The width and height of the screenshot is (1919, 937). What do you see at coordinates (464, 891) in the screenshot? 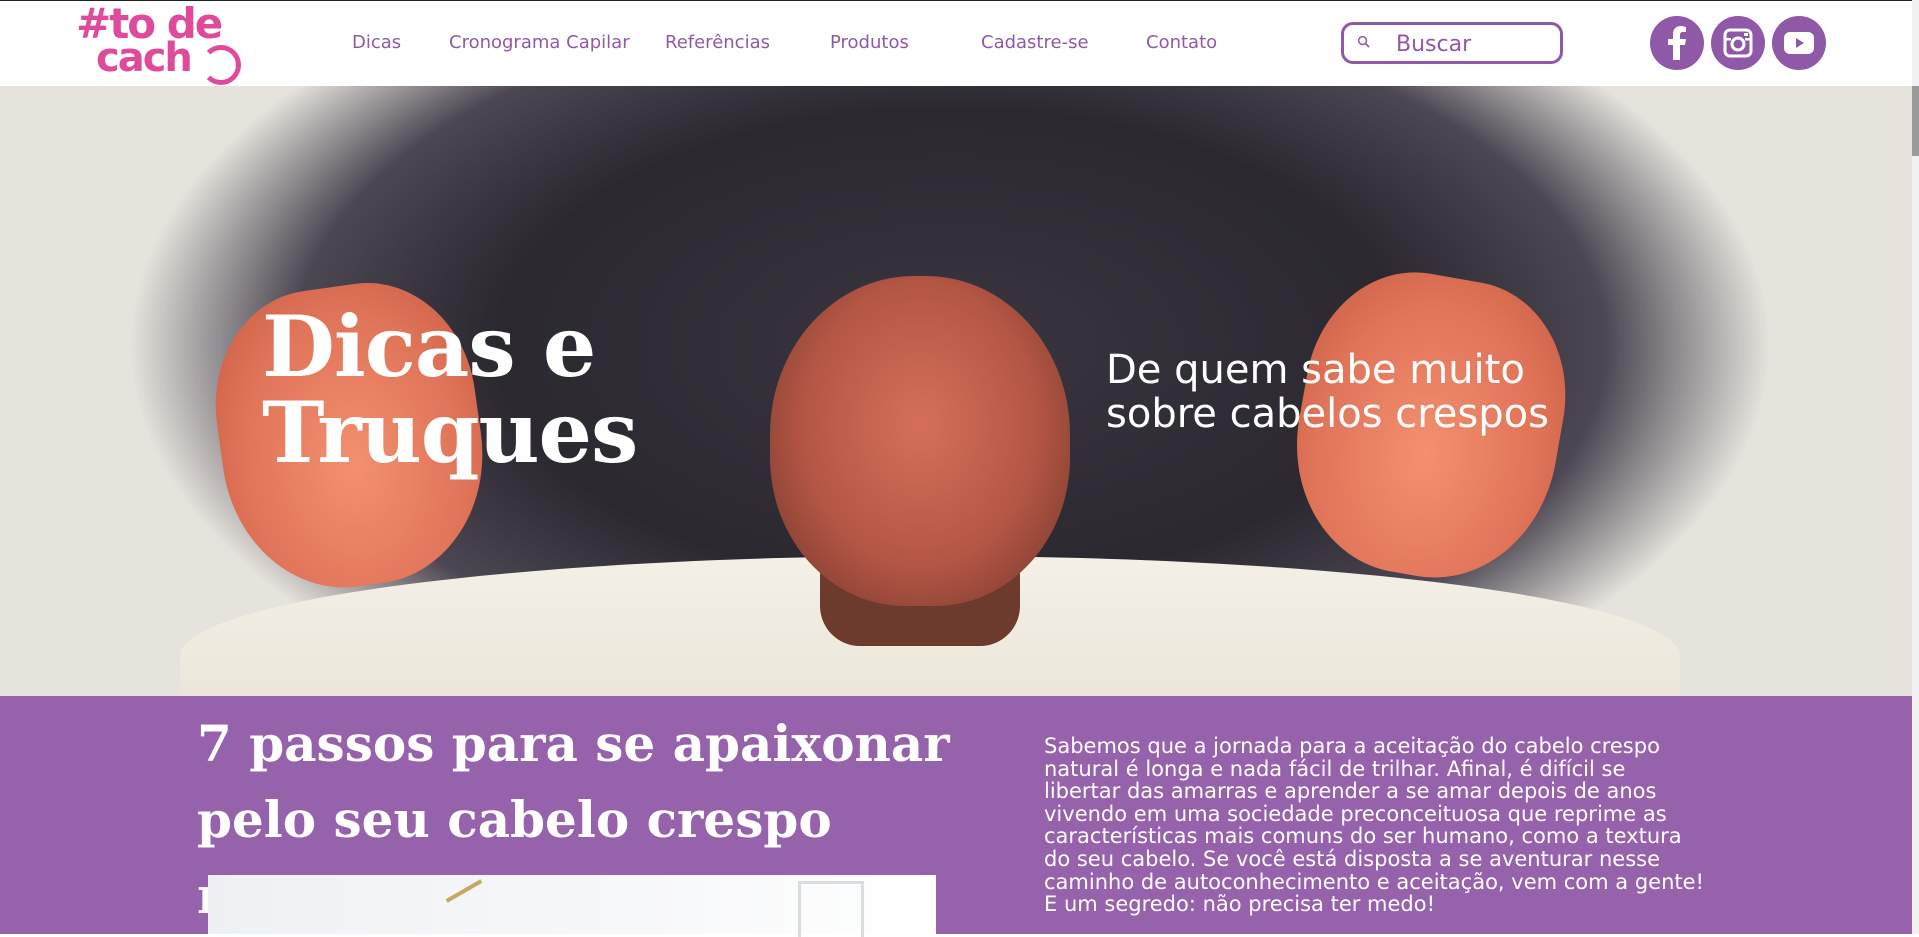
I see `article-image-lamp` at bounding box center [464, 891].